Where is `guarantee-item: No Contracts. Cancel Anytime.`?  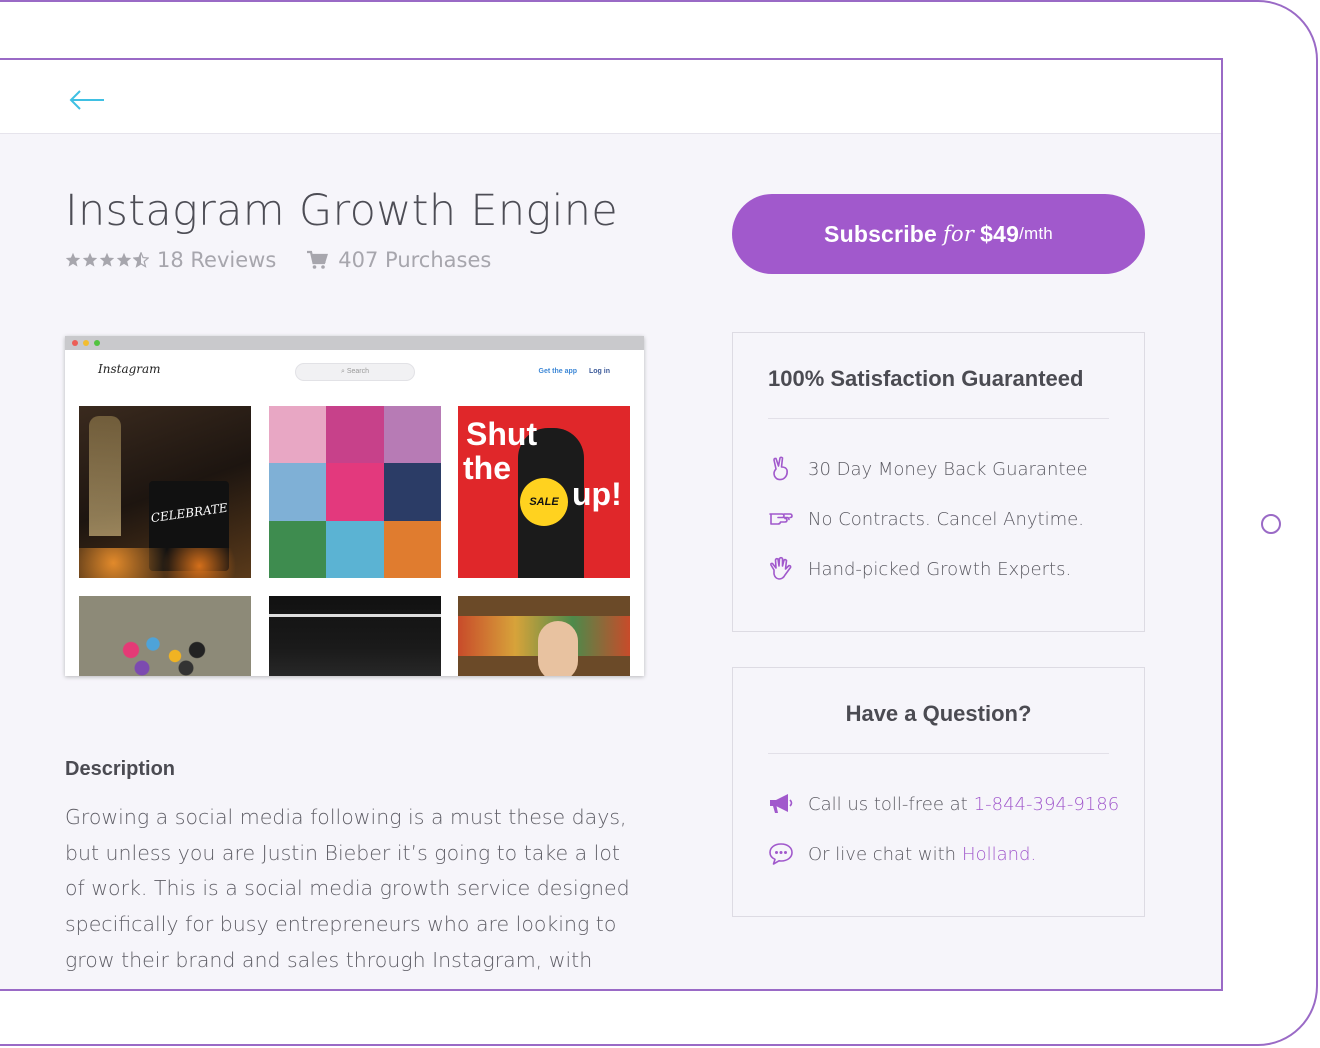 guarantee-item: No Contracts. Cancel Anytime. is located at coordinates (956, 519).